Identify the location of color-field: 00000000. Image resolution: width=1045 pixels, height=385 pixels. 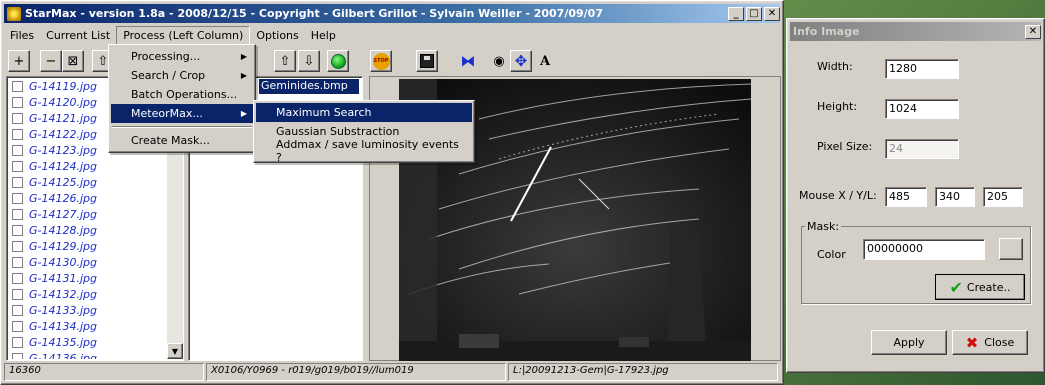
(924, 249).